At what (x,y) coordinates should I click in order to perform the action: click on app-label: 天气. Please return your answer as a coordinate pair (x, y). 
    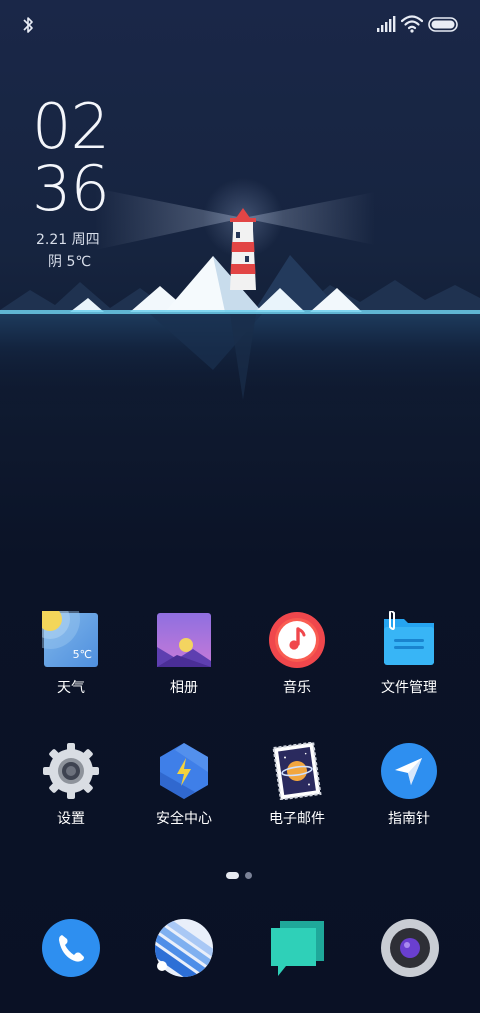
    Looking at the image, I should click on (71, 688).